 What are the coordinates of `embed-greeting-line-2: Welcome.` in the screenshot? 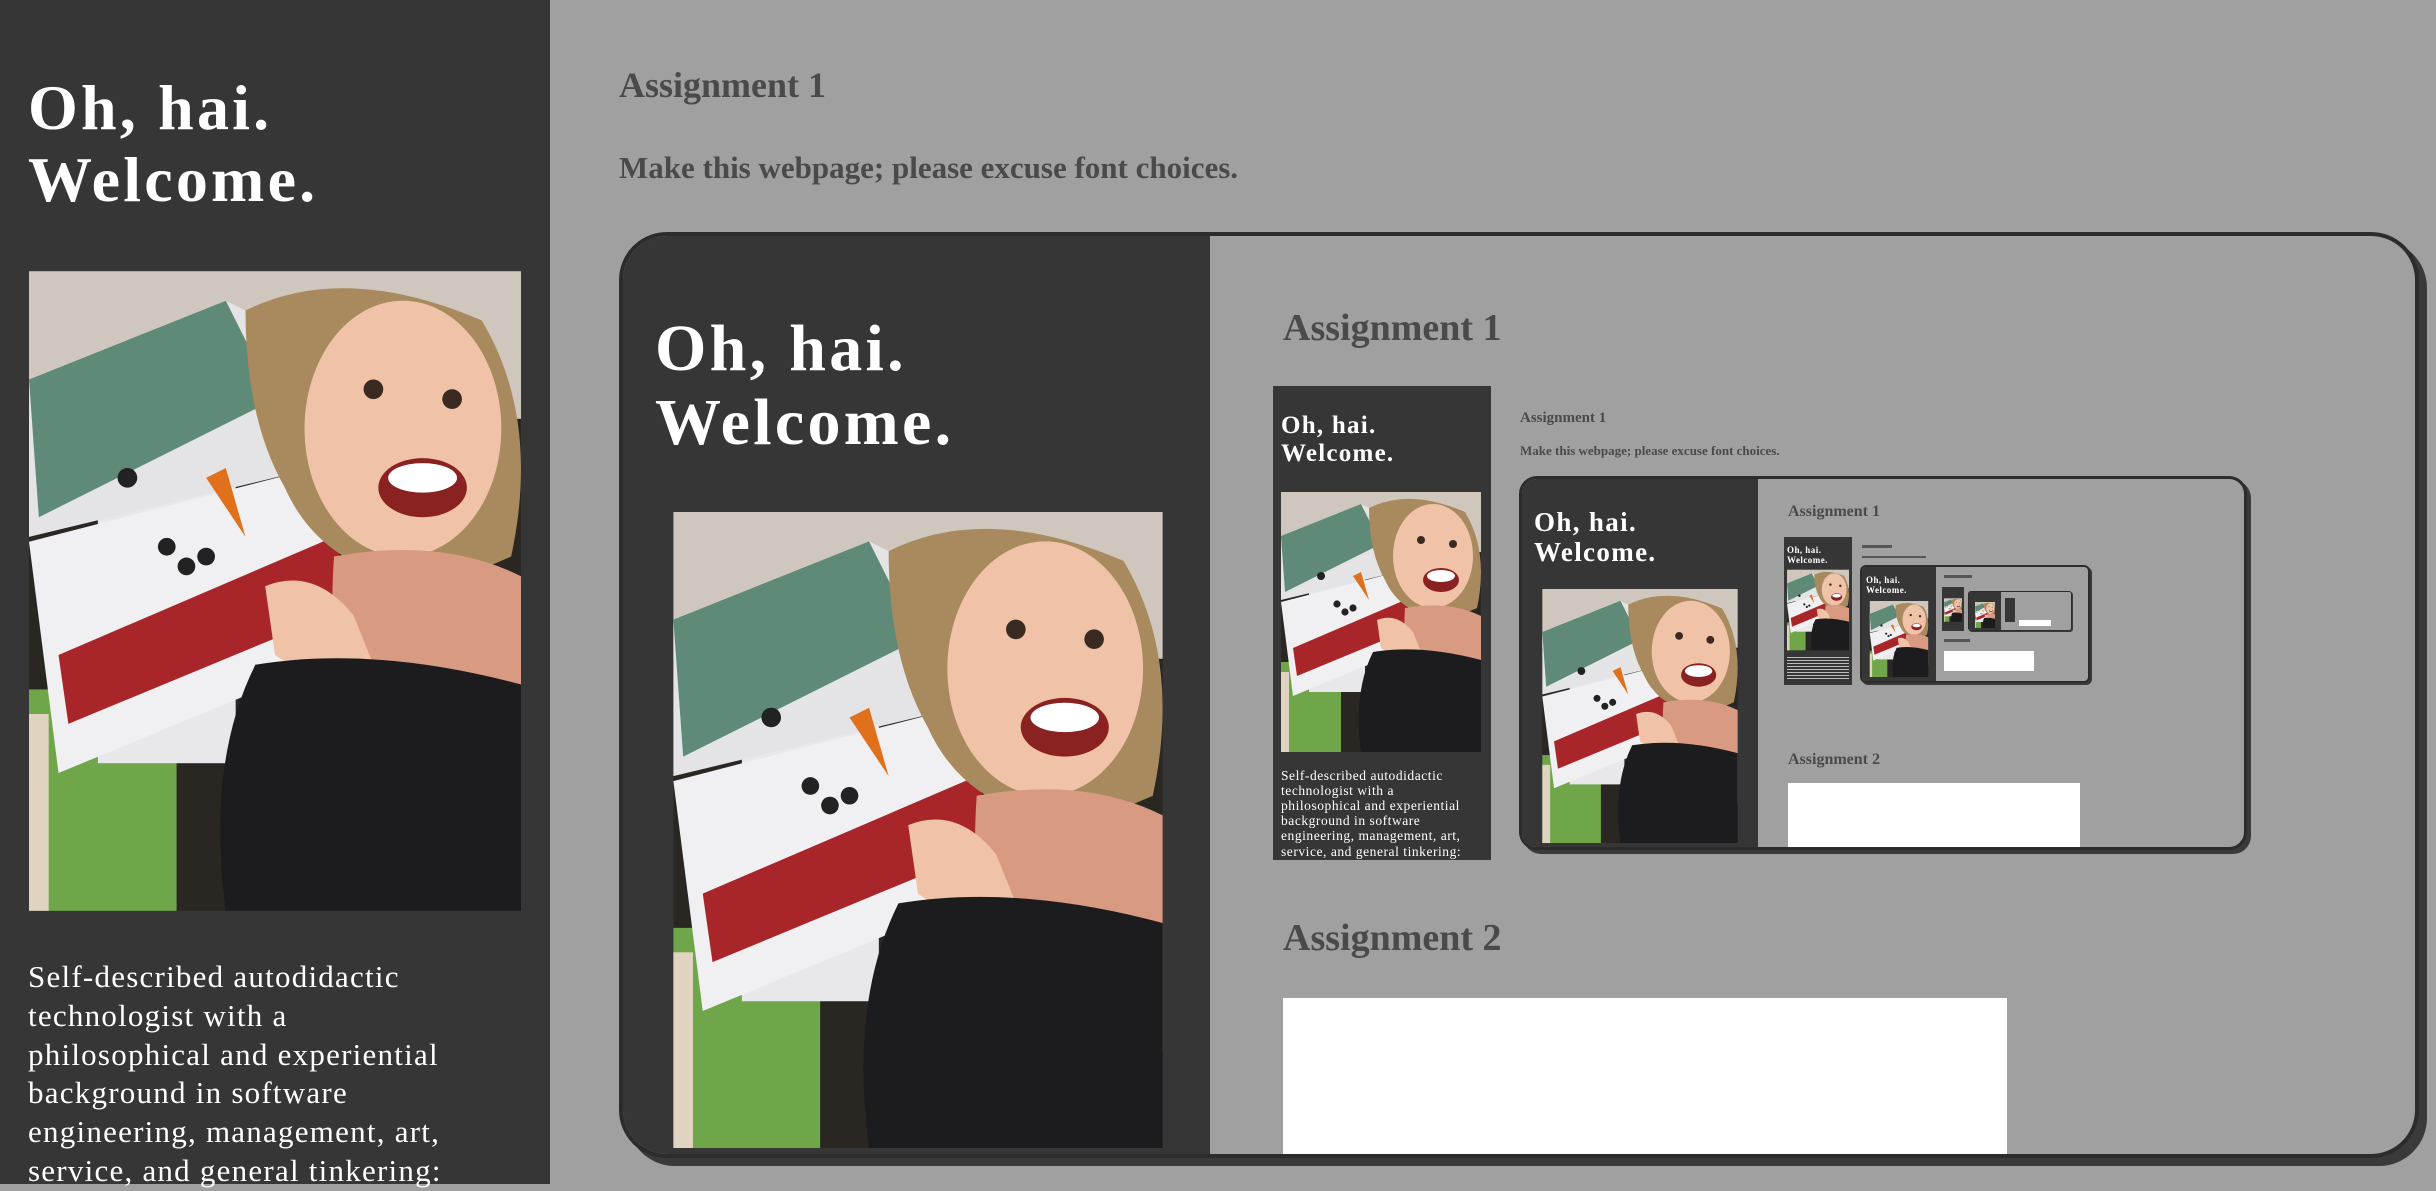 It's located at (805, 422).